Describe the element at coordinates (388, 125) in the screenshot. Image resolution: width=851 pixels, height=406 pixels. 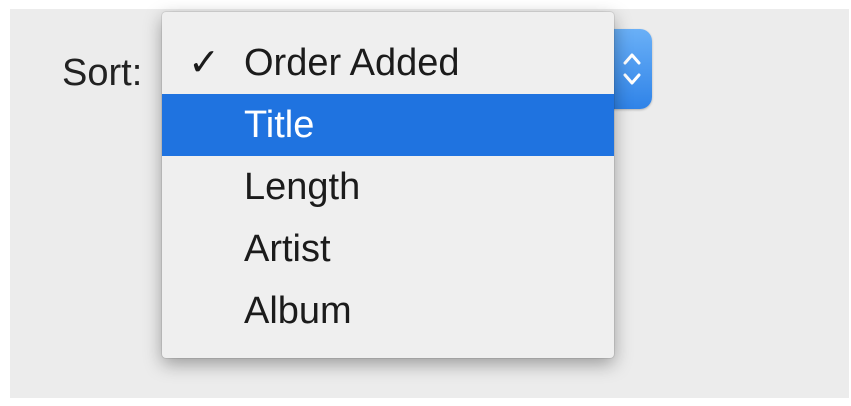
I see `menu-item-title: Title` at that location.